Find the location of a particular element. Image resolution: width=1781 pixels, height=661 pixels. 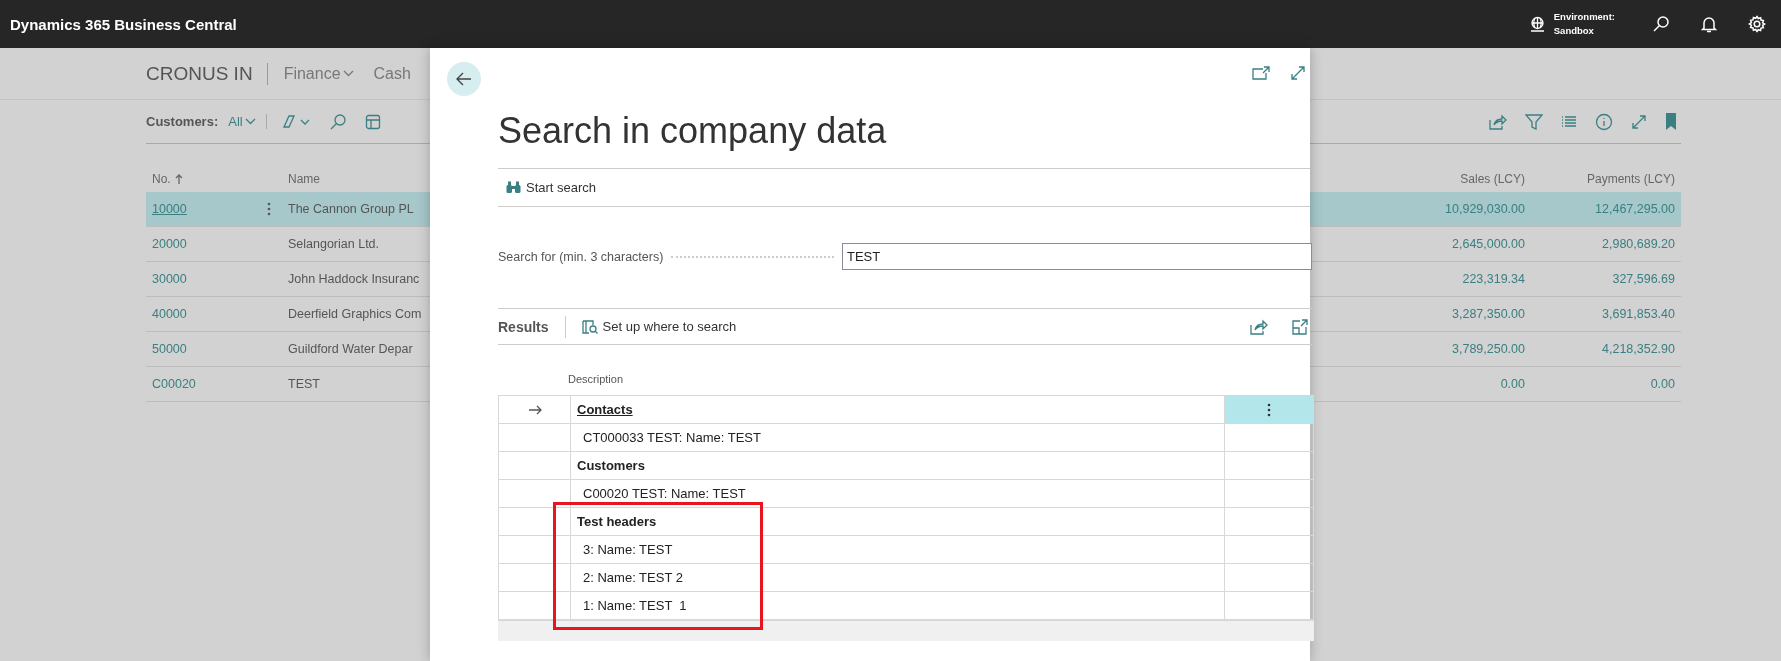

column-header: Description is located at coordinates (596, 380).